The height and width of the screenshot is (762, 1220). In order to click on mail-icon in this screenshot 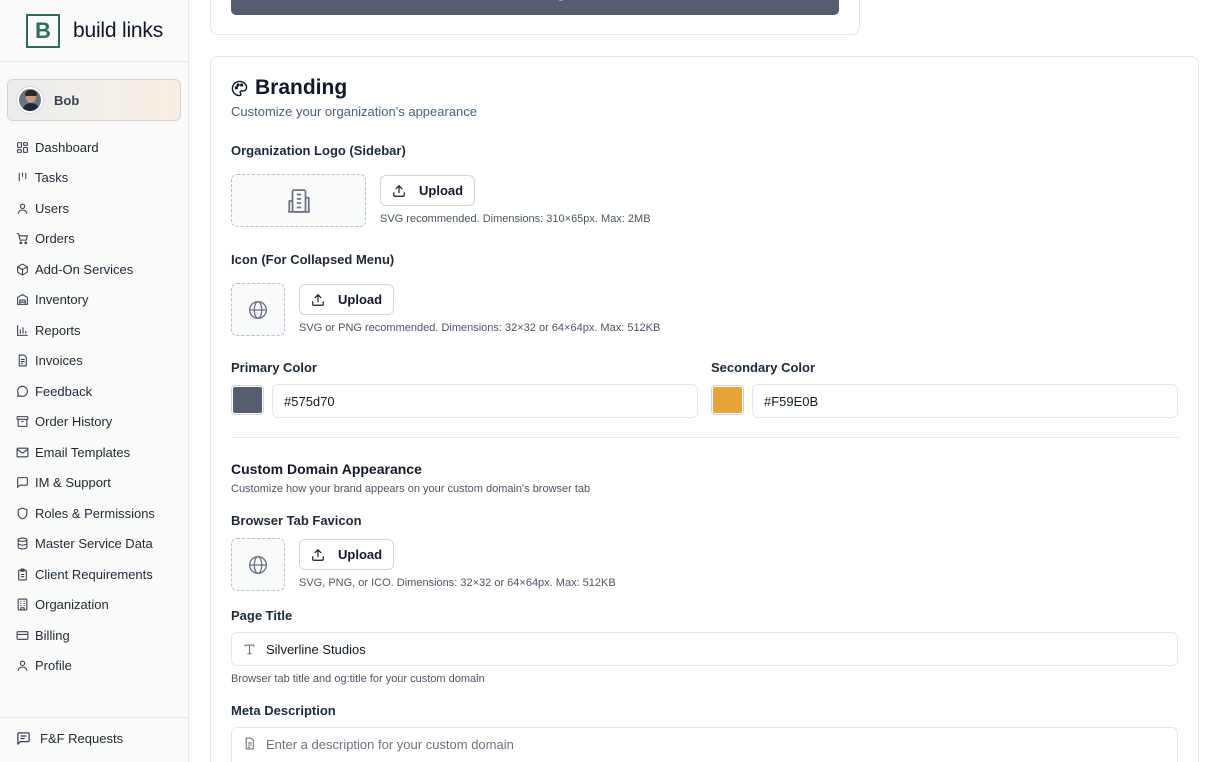, I will do `click(22, 452)`.